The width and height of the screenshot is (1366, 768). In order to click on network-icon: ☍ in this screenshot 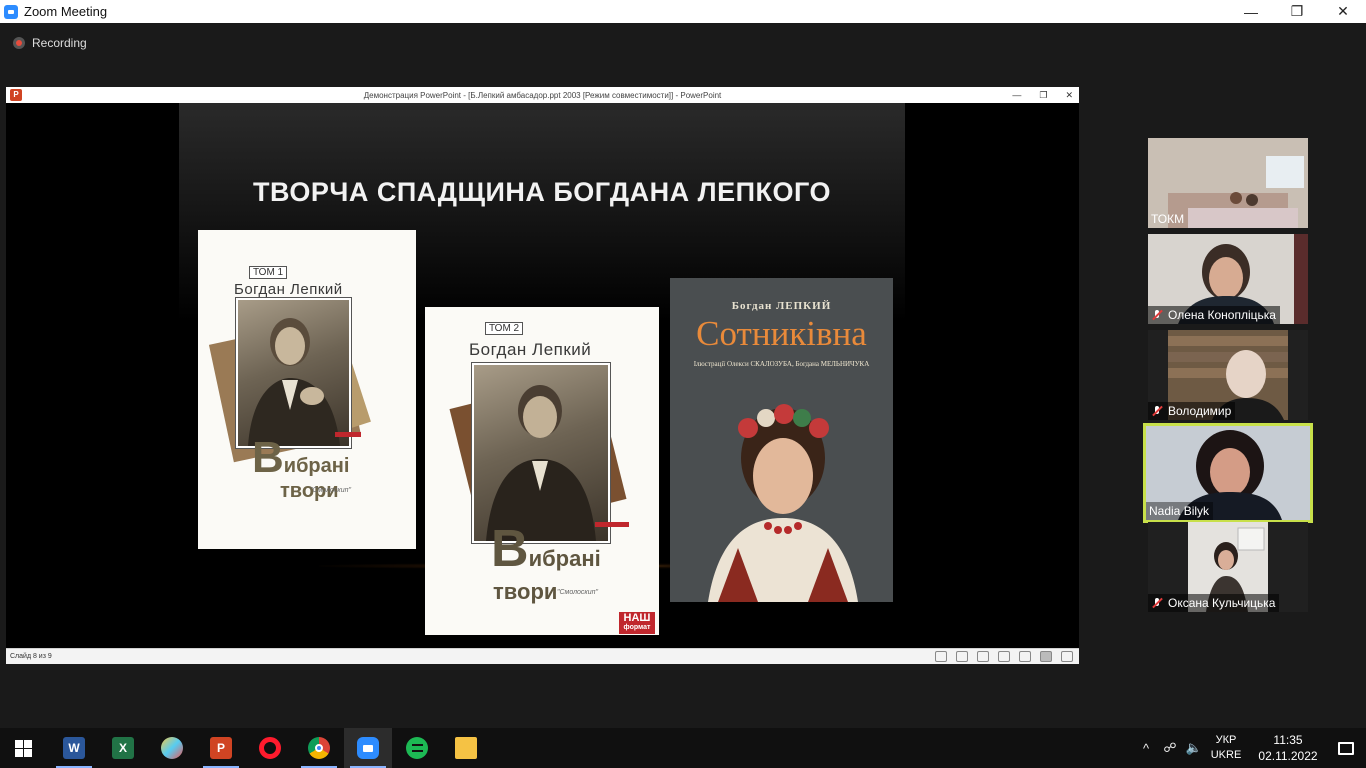, I will do `click(1170, 748)`.